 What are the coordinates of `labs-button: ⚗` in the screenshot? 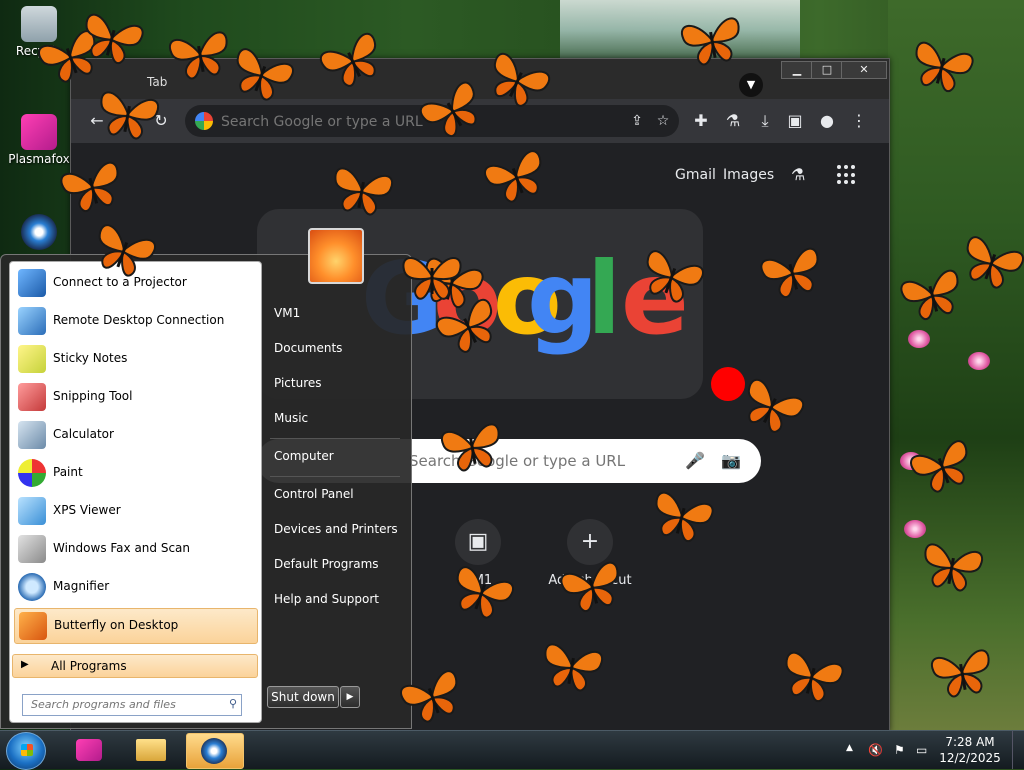 It's located at (733, 121).